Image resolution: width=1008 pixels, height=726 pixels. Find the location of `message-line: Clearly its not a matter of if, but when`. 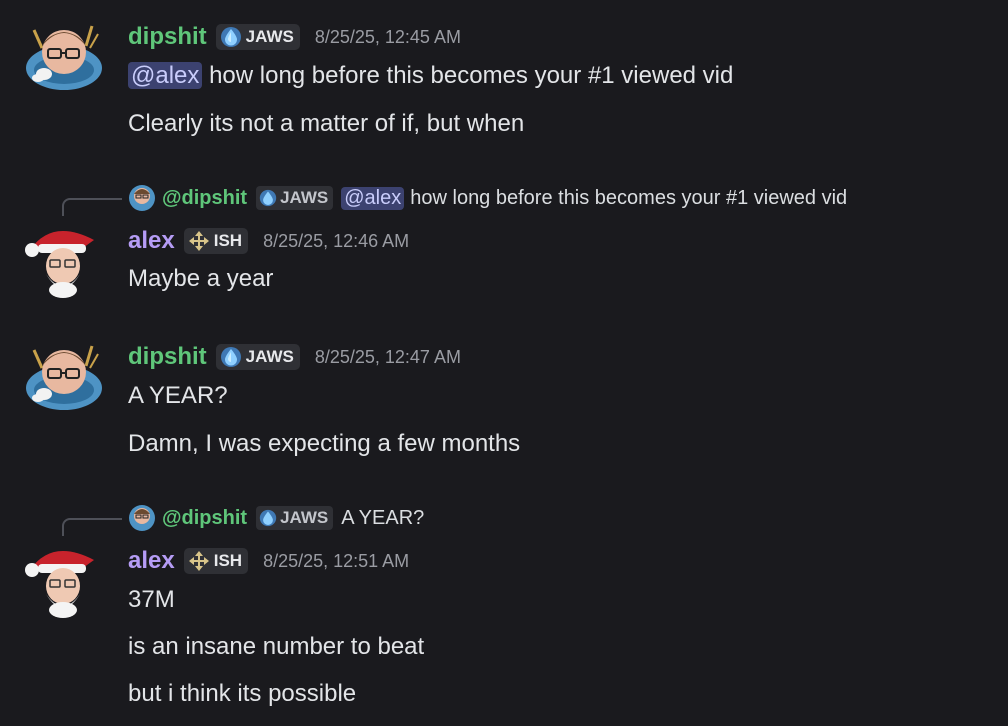

message-line: Clearly its not a matter of if, but when is located at coordinates (326, 123).